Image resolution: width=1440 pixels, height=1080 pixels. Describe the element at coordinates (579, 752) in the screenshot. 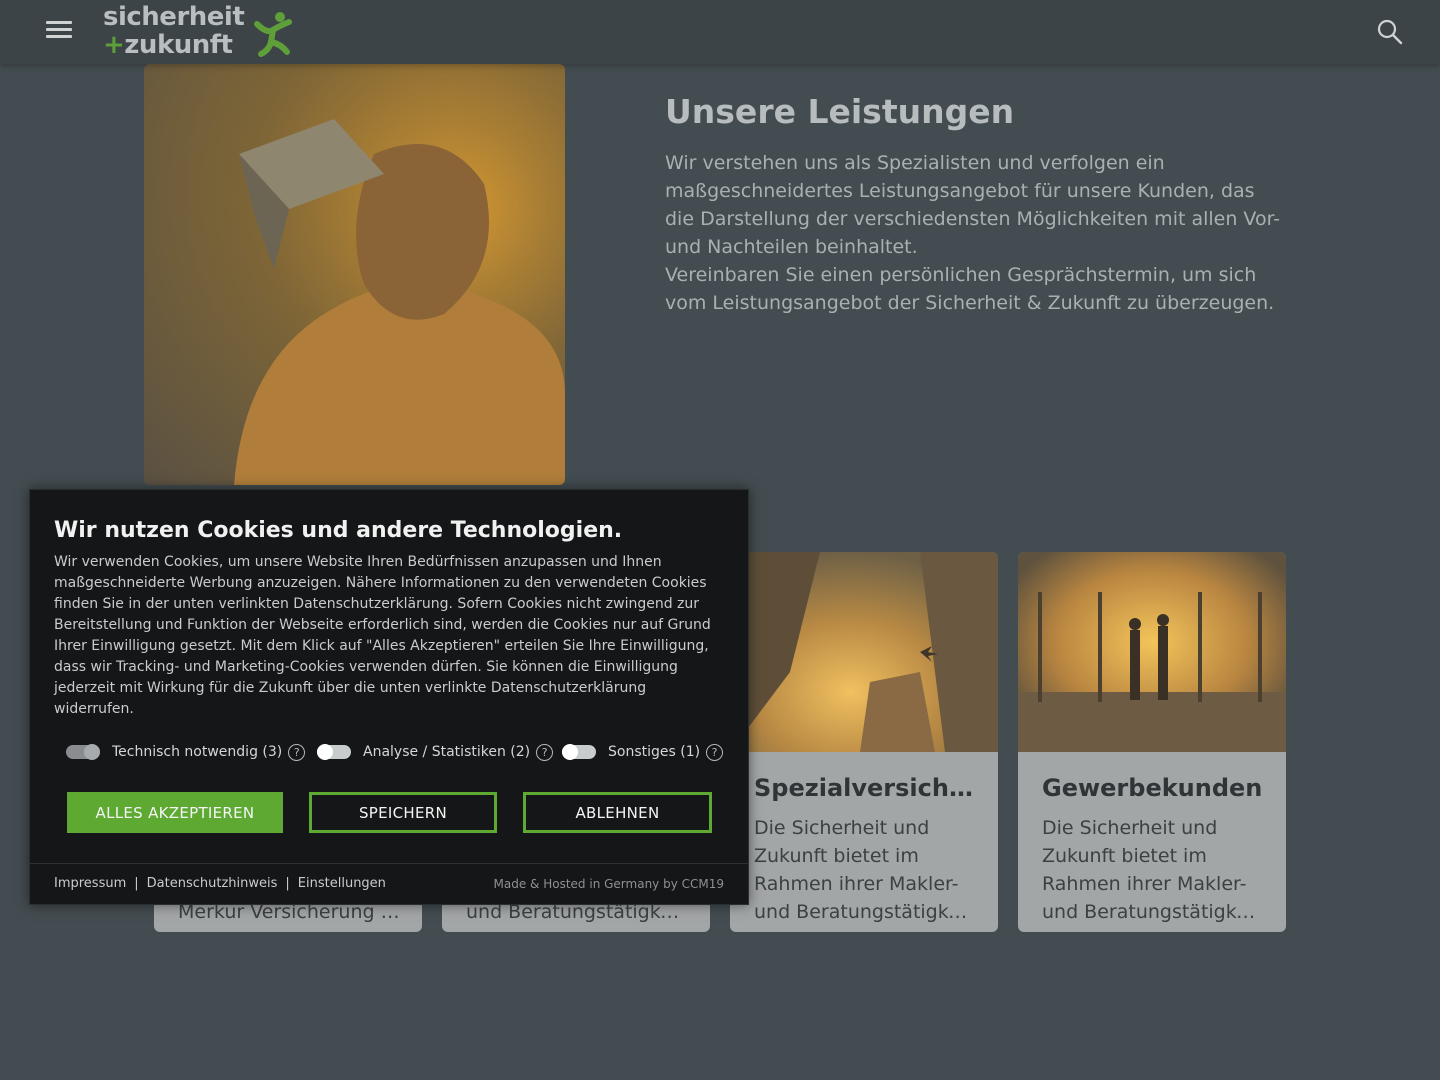

I see `toggle-switch-sonstiges` at that location.